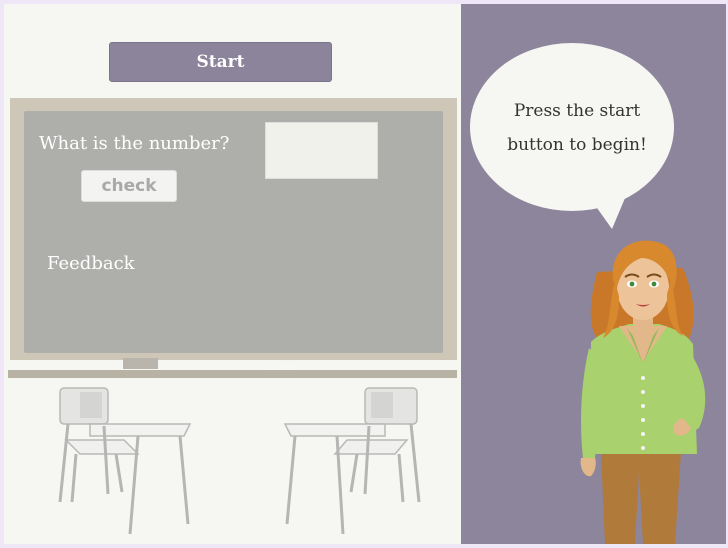 Image resolution: width=728 pixels, height=548 pixels. Describe the element at coordinates (577, 128) in the screenshot. I see `speech-text: Press the start button to begin!` at that location.